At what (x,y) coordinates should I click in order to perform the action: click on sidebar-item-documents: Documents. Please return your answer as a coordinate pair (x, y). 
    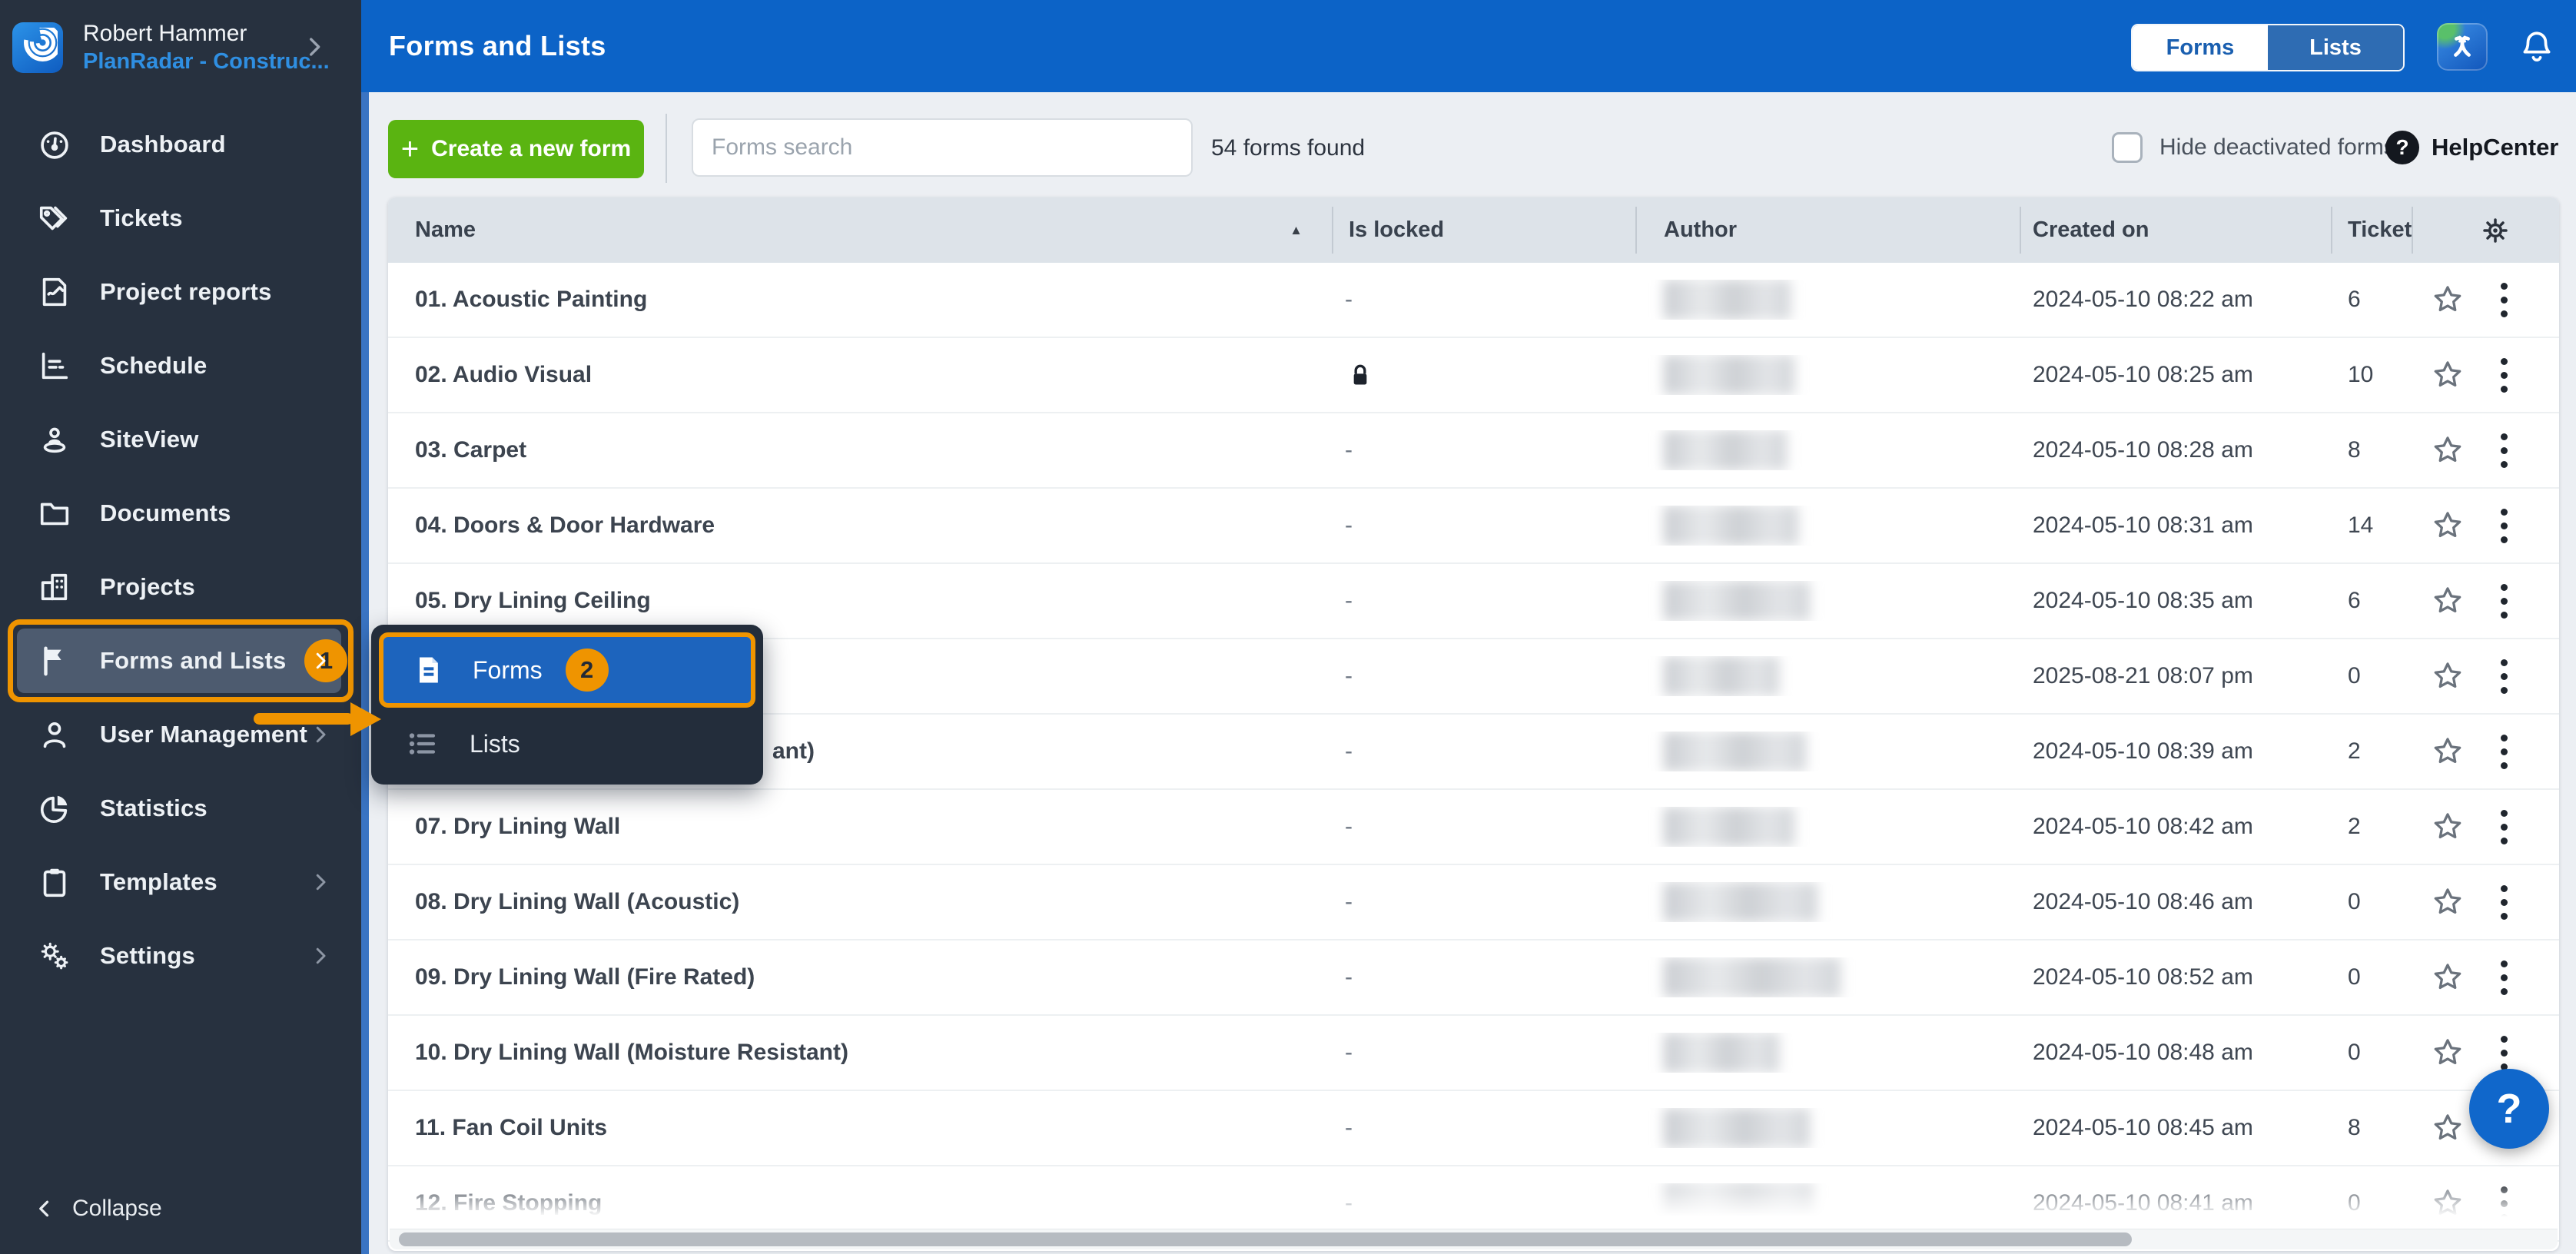
    Looking at the image, I should click on (180, 513).